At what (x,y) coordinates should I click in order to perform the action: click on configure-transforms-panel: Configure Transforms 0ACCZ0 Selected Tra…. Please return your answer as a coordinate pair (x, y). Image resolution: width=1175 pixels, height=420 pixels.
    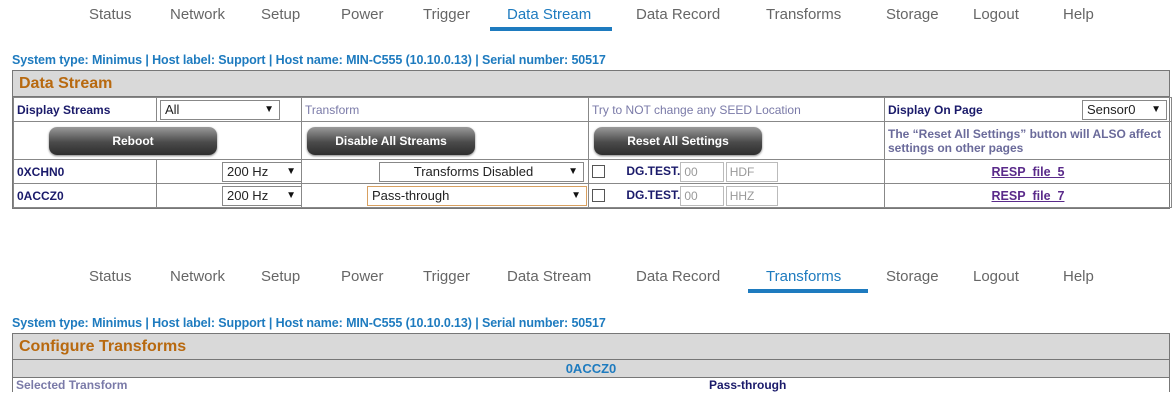
    Looking at the image, I should click on (591, 362).